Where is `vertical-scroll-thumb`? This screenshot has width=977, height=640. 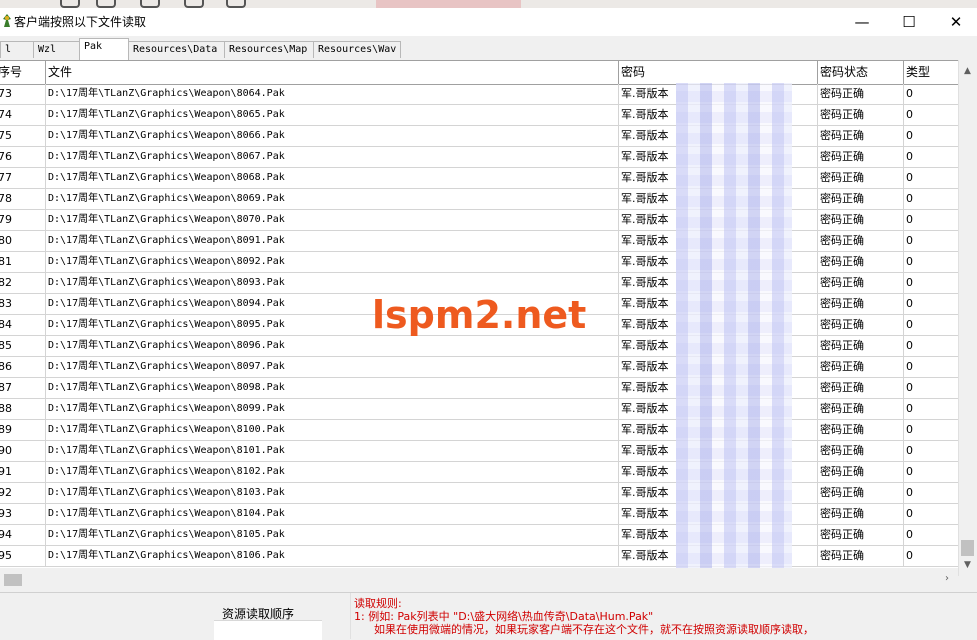 vertical-scroll-thumb is located at coordinates (967, 548).